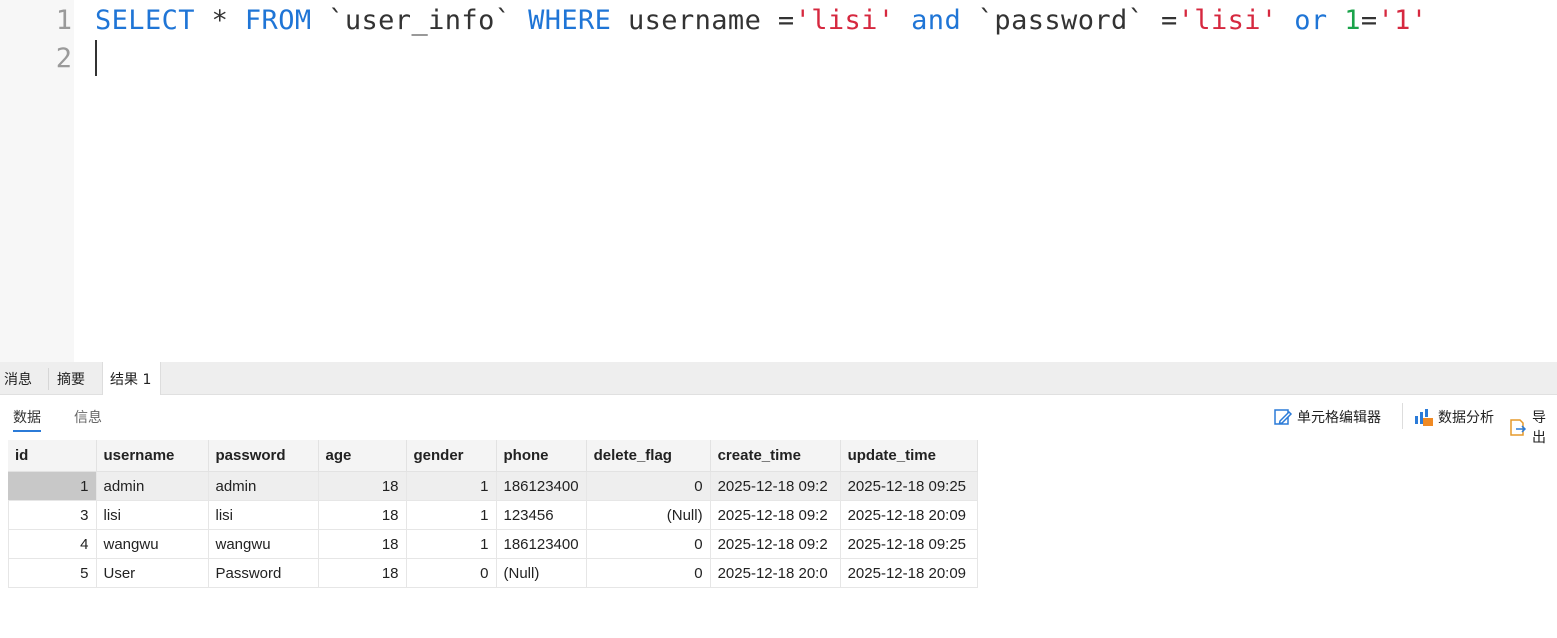 This screenshot has height=638, width=1557. Describe the element at coordinates (145, 20) in the screenshot. I see `sql-token-kw: SELECT` at that location.